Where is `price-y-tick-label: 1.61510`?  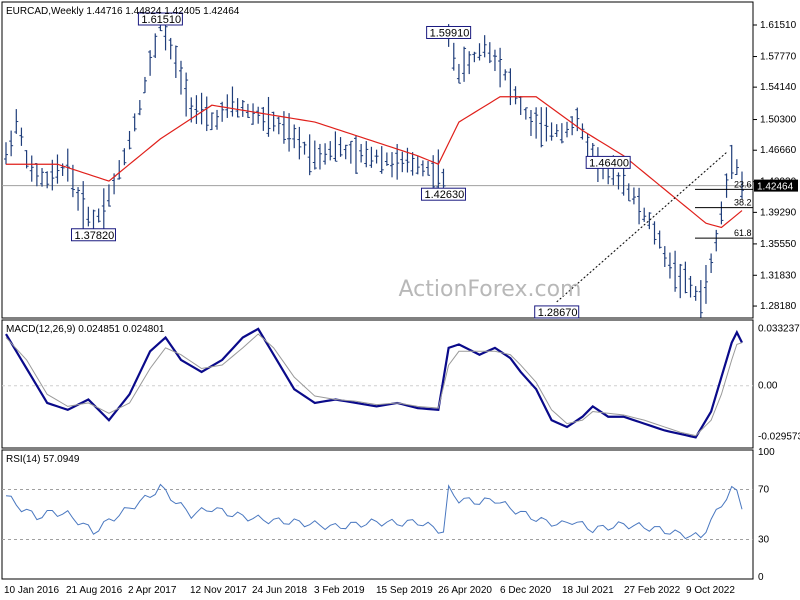 price-y-tick-label: 1.61510 is located at coordinates (778, 25).